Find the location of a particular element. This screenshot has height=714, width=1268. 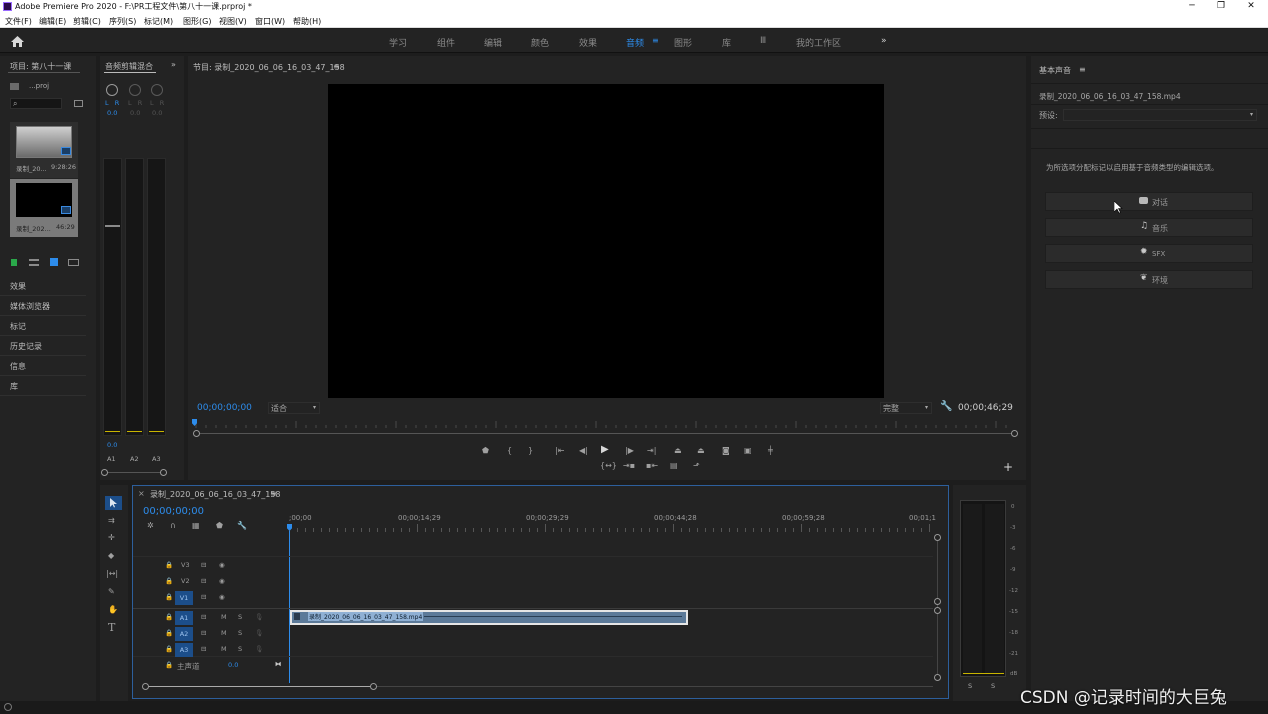

zoom-scrollbar is located at coordinates (607, 433).